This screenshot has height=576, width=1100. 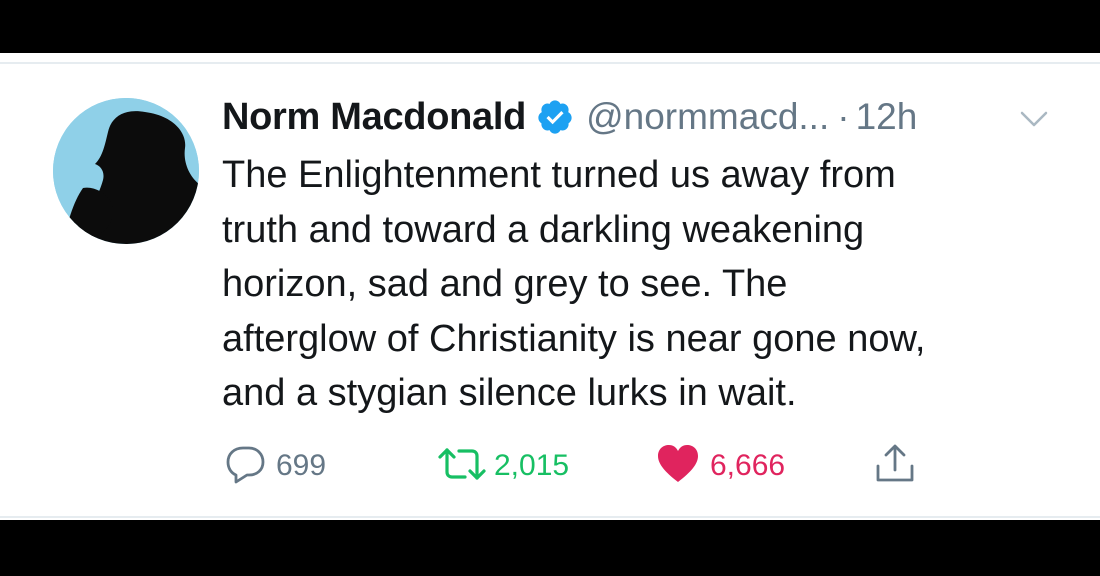 I want to click on tweet-text-line: The Enlightenment turned us away from, so click(x=559, y=175).